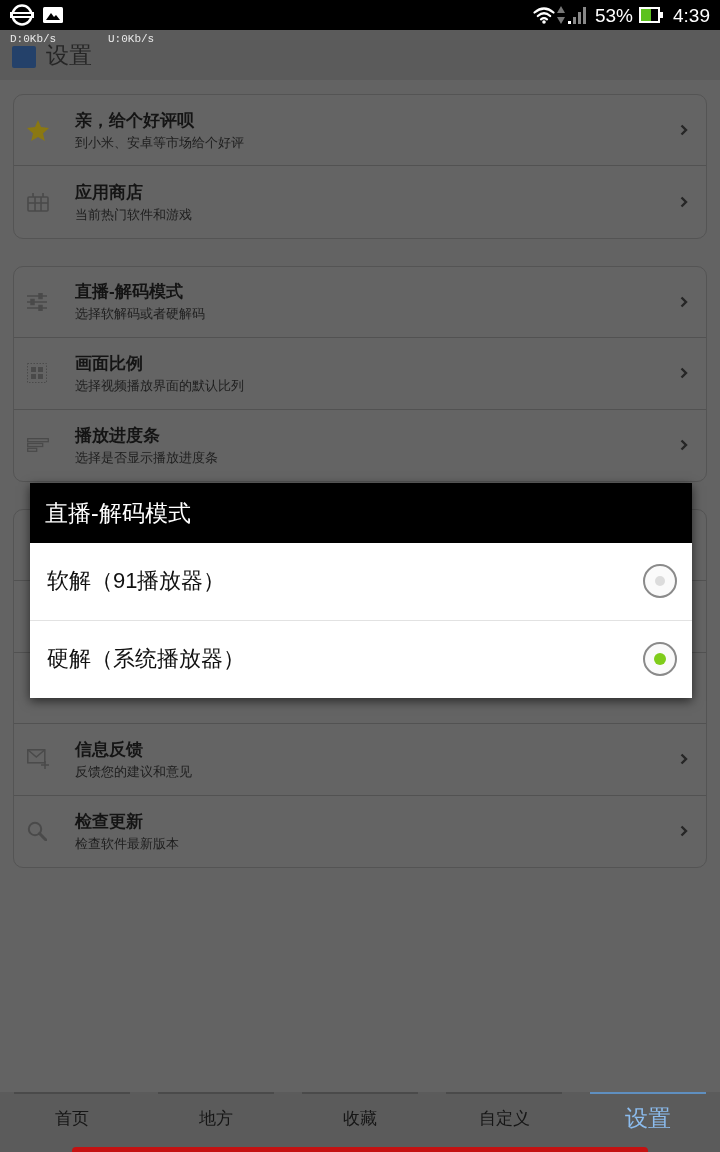 The image size is (720, 1152). I want to click on battery-icon, so click(651, 15).